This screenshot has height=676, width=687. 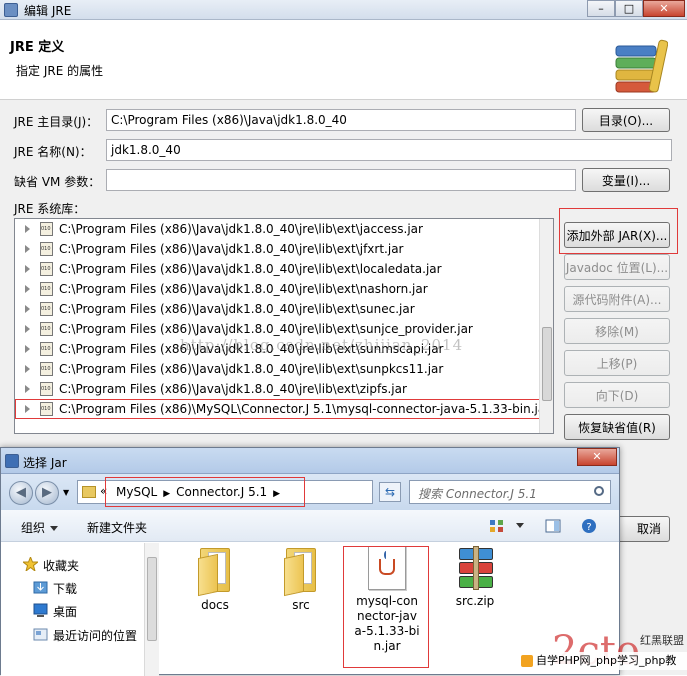 I want to click on vm-args-input, so click(x=341, y=180).